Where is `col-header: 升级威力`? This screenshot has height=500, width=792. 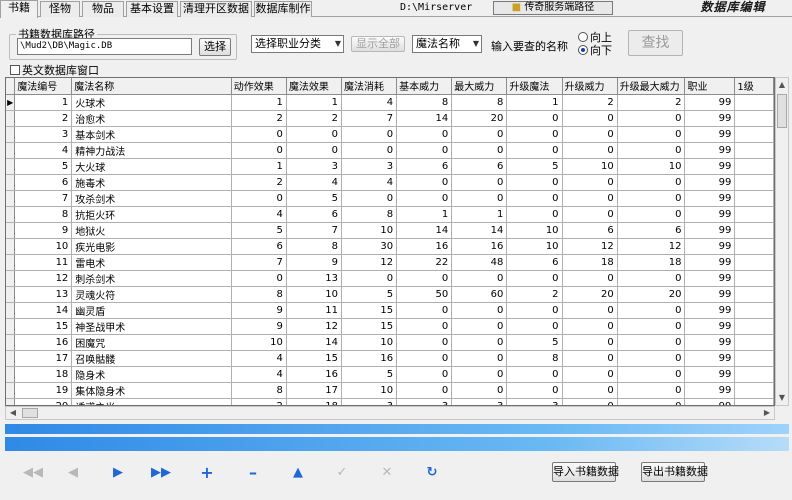 col-header: 升级威力 is located at coordinates (590, 86).